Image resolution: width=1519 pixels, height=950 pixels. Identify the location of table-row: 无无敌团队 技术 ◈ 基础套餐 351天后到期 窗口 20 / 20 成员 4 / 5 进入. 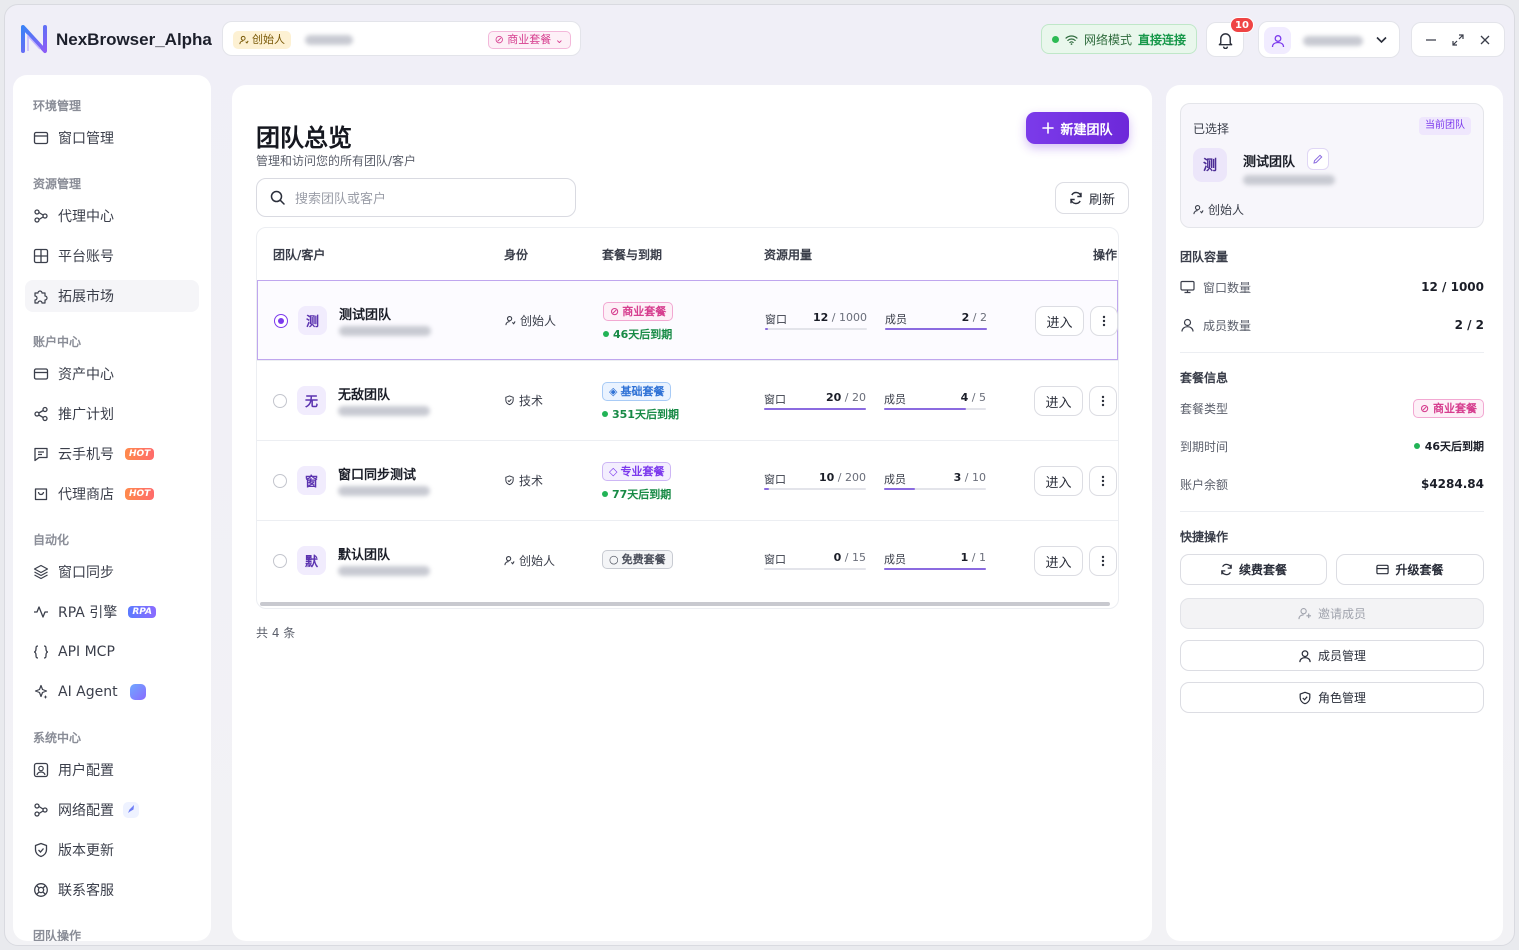
(687, 400).